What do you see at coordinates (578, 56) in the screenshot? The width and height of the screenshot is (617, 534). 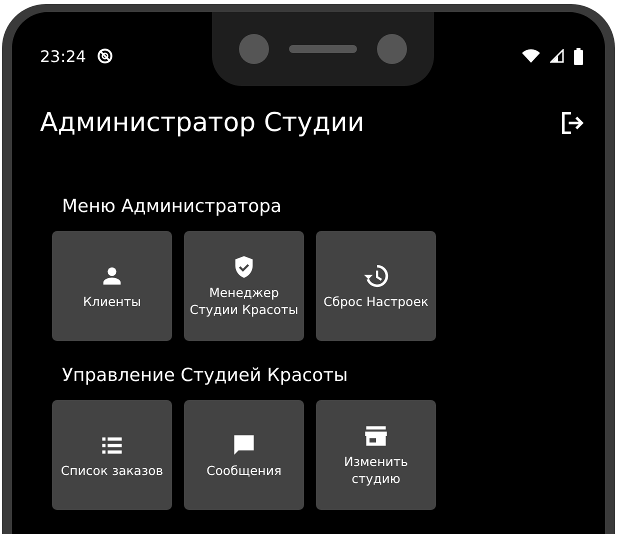 I see `battery-icon` at bounding box center [578, 56].